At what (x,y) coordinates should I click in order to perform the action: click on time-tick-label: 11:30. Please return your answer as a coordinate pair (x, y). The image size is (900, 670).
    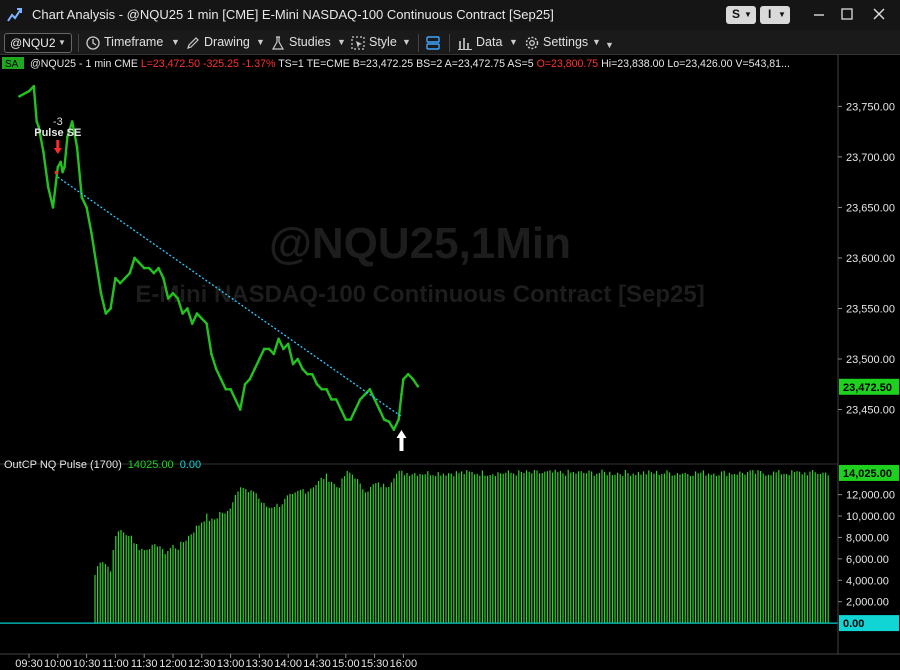
    Looking at the image, I should click on (144, 664).